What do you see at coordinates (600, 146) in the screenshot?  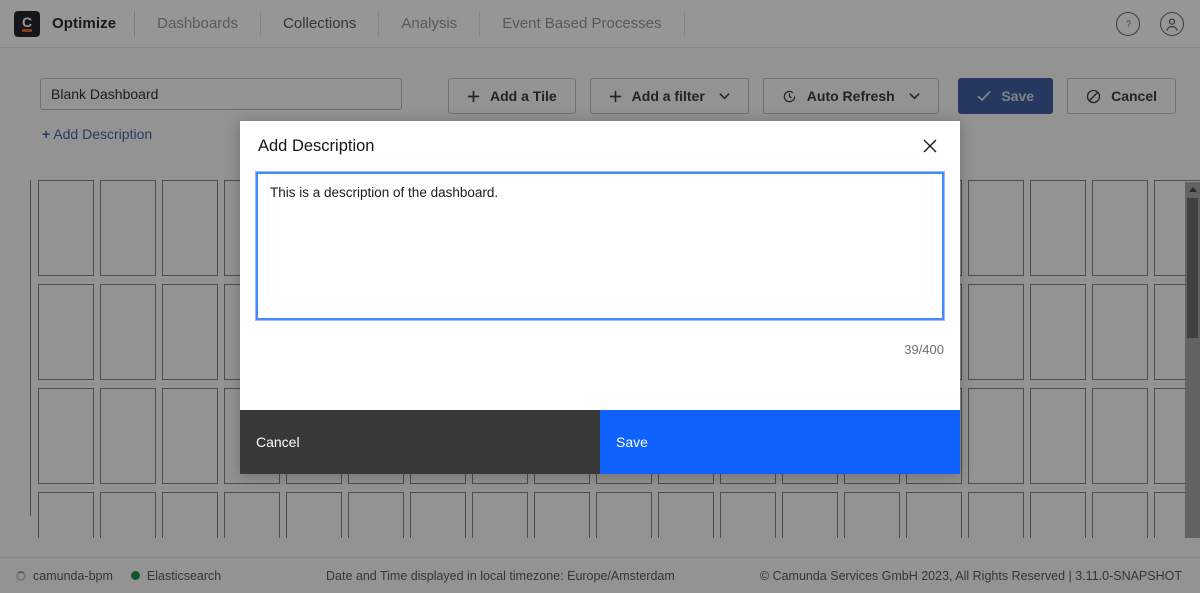 I see `modal-header: Add Description` at bounding box center [600, 146].